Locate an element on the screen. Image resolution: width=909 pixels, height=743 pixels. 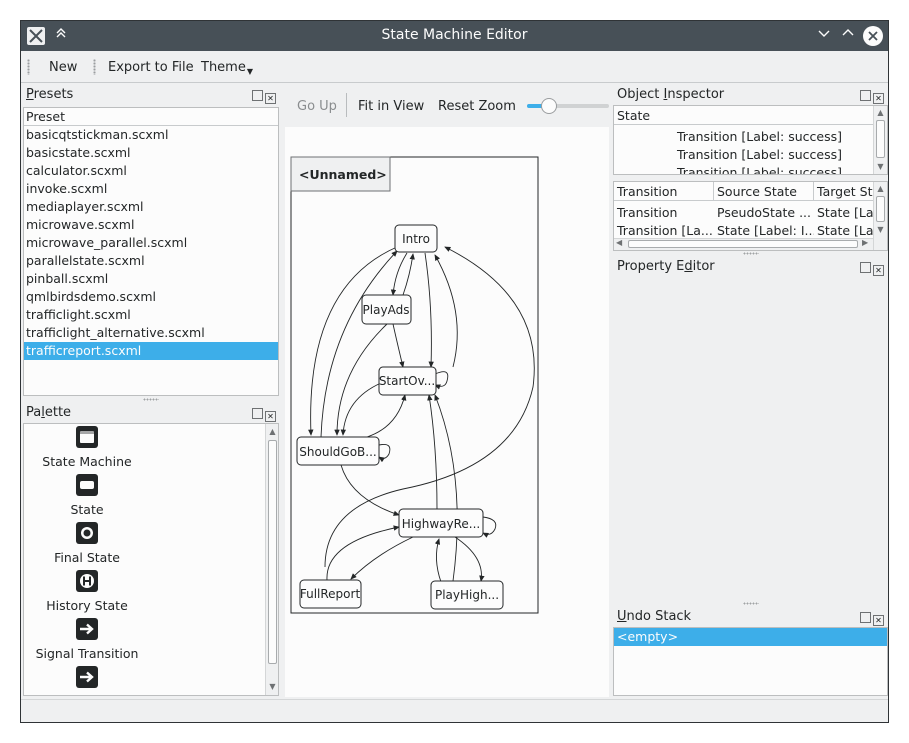
export-to-file-button: Export to File is located at coordinates (151, 67).